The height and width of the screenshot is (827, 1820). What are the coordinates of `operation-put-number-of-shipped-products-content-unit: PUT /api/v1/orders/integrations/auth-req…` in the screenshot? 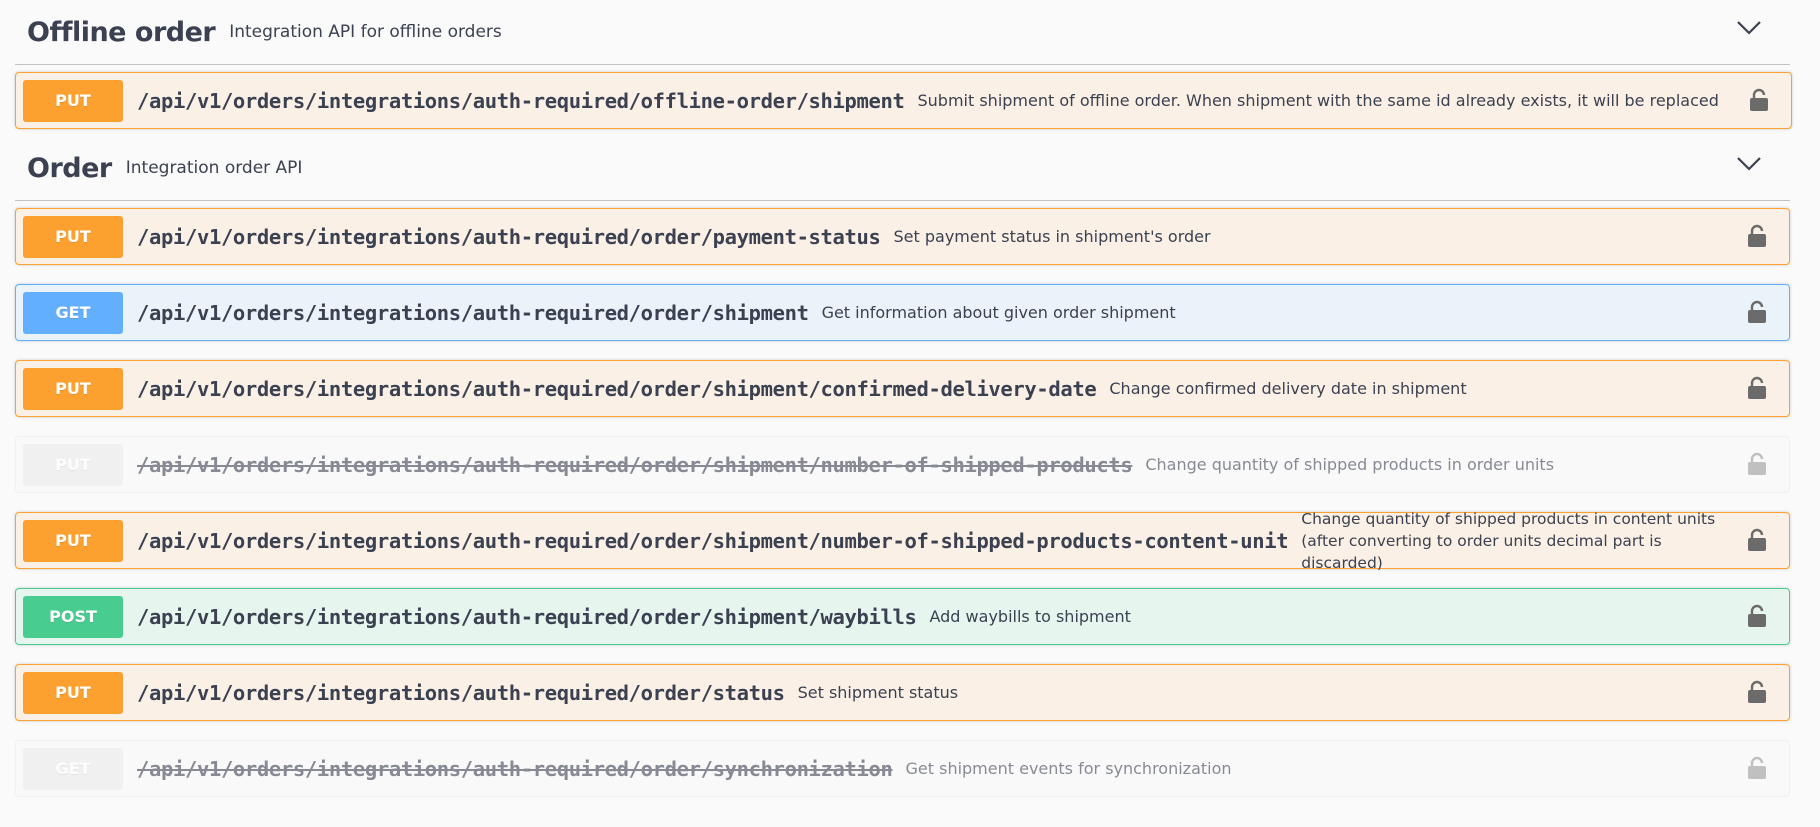 It's located at (902, 541).